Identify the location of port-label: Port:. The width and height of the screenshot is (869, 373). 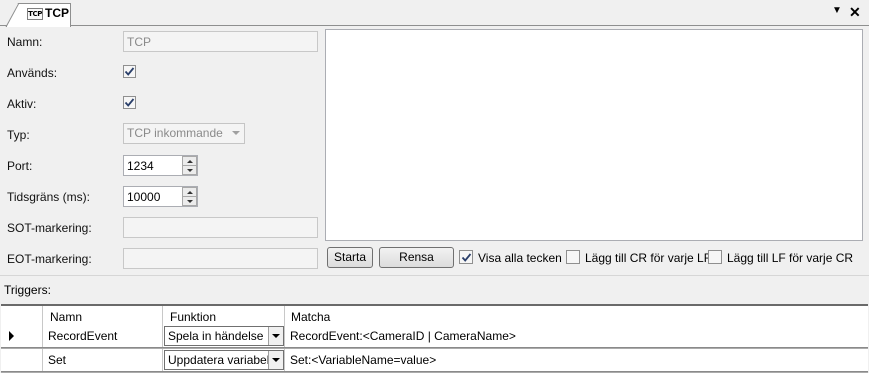
(20, 166).